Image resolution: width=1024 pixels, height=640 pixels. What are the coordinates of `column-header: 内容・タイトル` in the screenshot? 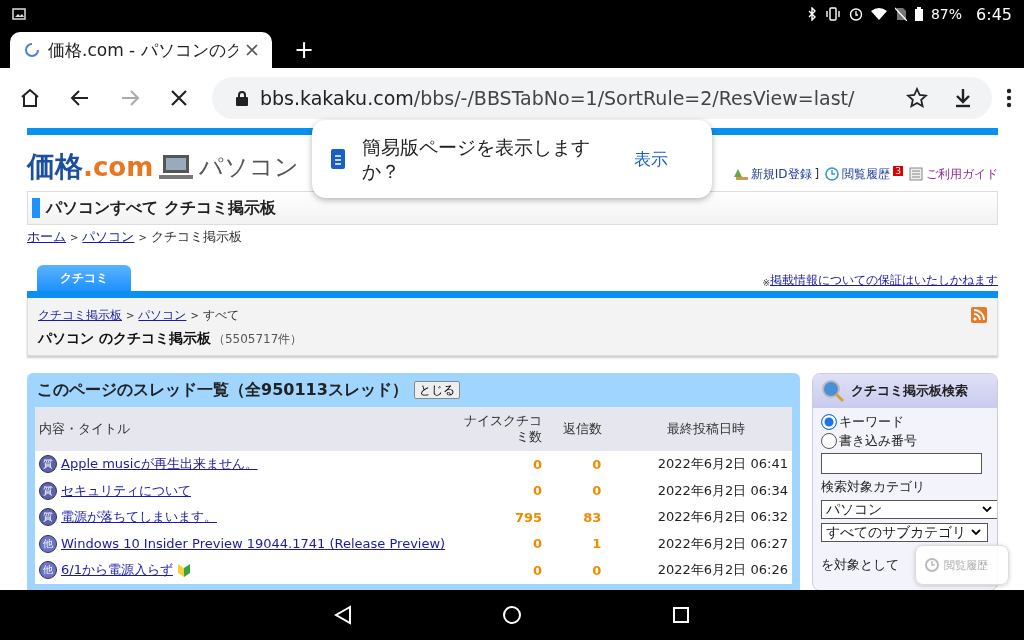 It's located at (242, 429).